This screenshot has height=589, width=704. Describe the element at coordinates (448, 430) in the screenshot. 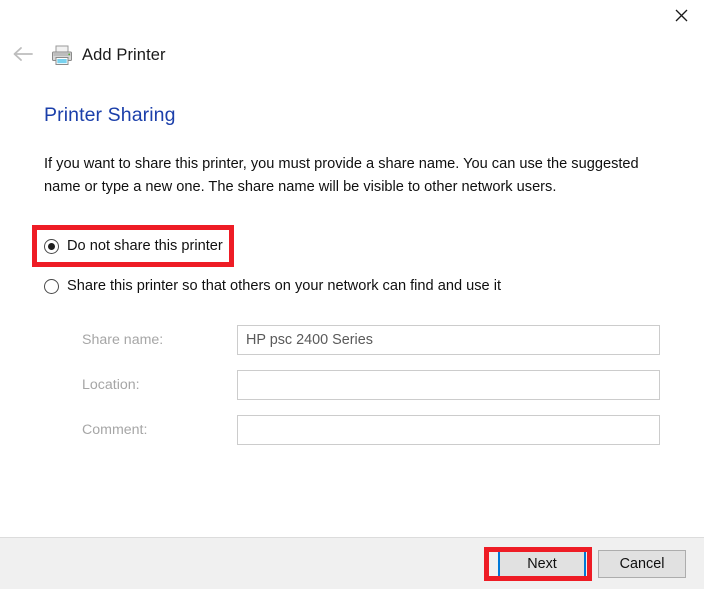

I see `comment-input` at that location.